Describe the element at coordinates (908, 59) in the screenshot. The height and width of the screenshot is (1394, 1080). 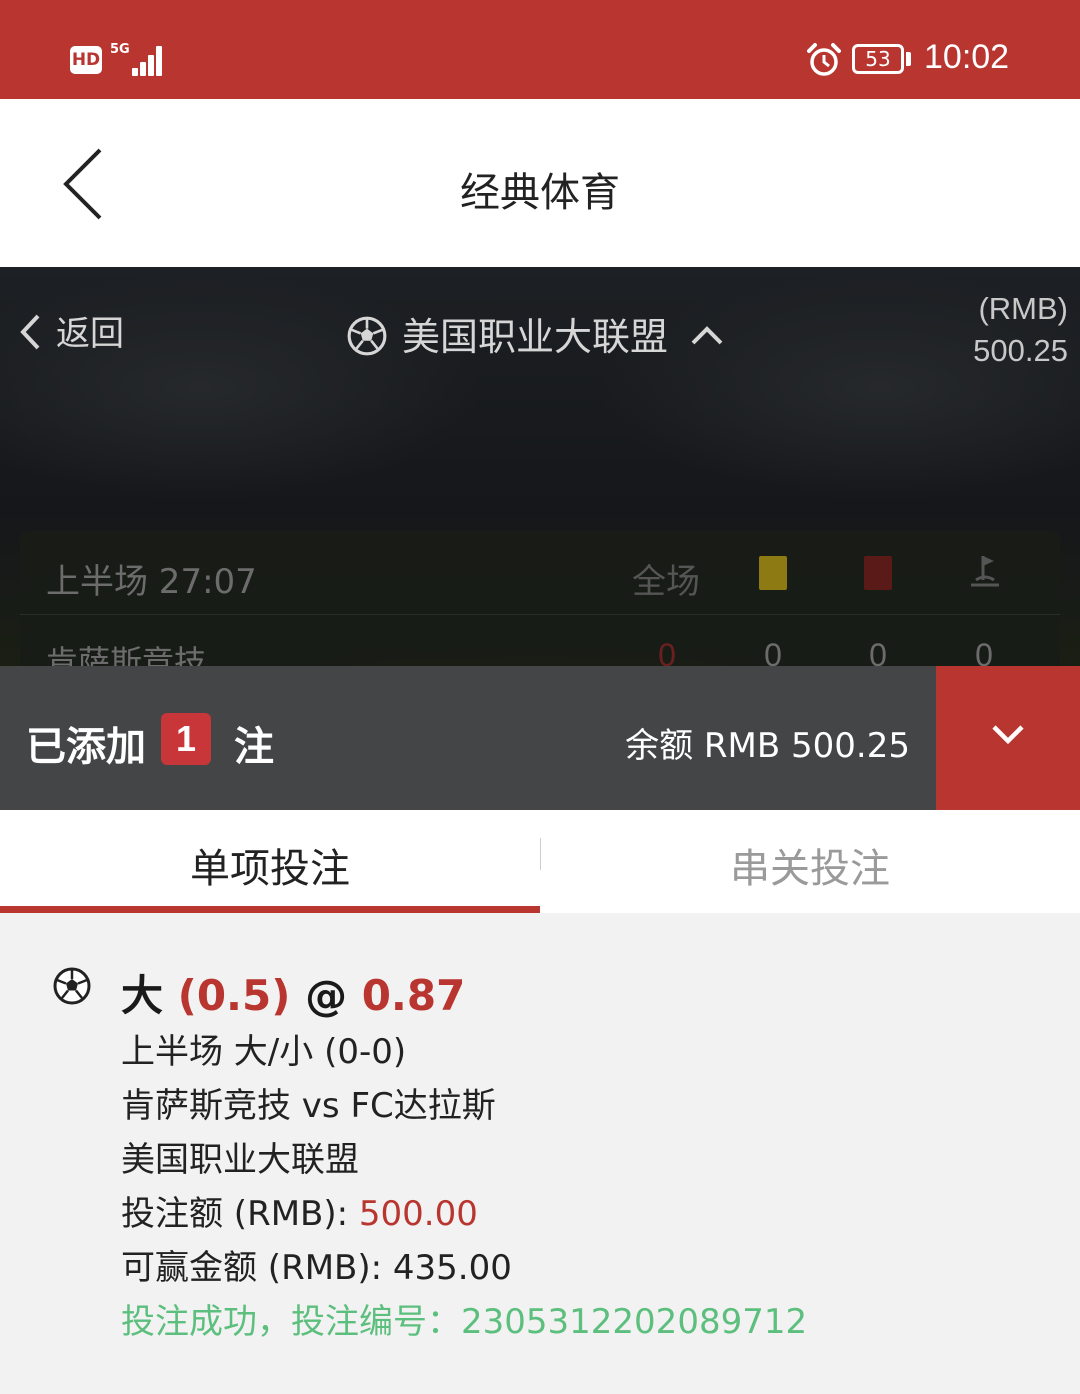
I see `battery-tip` at that location.